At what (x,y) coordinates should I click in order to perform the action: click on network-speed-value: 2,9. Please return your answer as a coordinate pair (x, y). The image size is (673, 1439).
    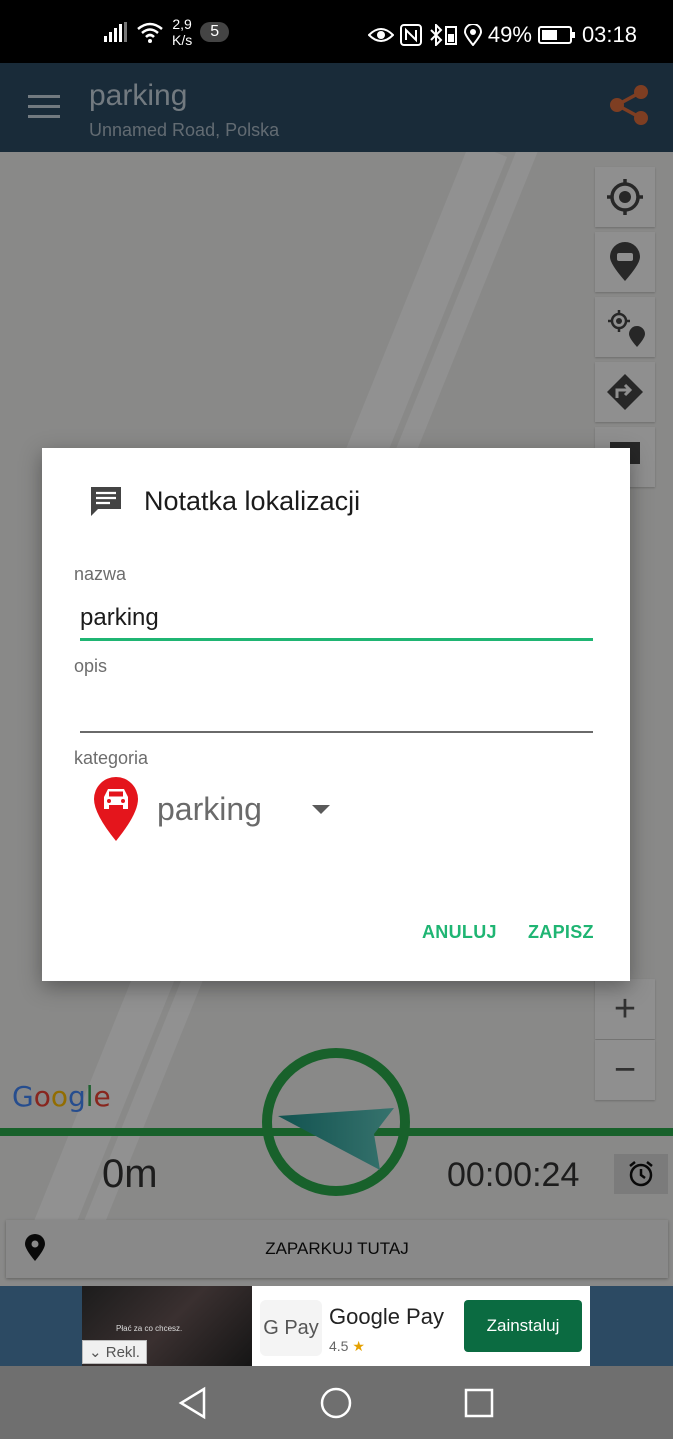
    Looking at the image, I should click on (182, 24).